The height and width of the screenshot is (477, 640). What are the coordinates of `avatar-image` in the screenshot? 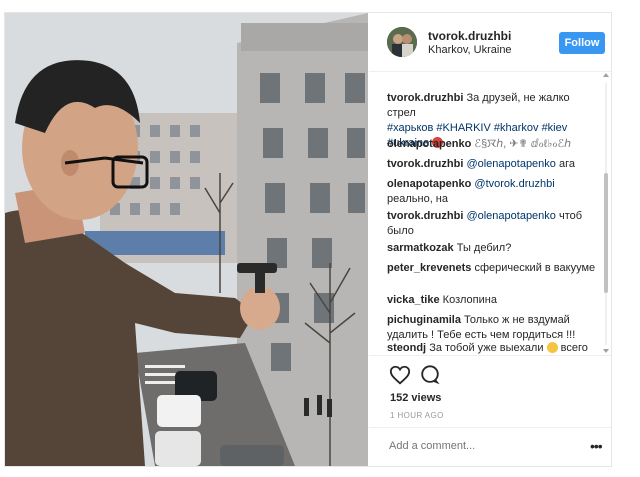 It's located at (402, 42).